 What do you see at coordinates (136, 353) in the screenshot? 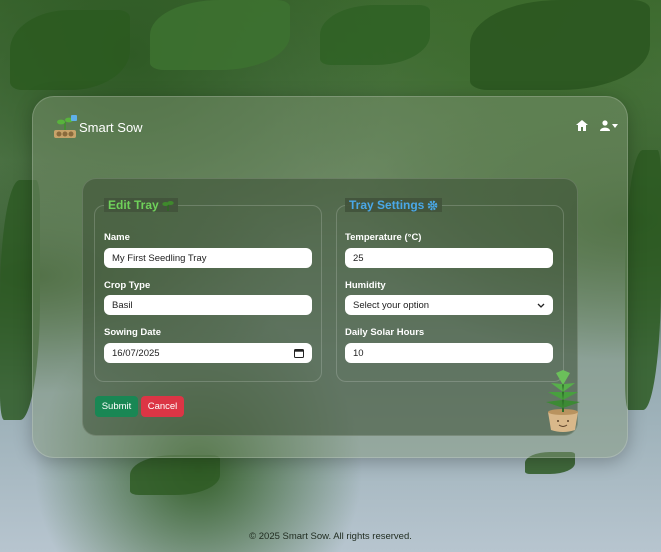
I see `sowing-date-value: 16/07/2025` at bounding box center [136, 353].